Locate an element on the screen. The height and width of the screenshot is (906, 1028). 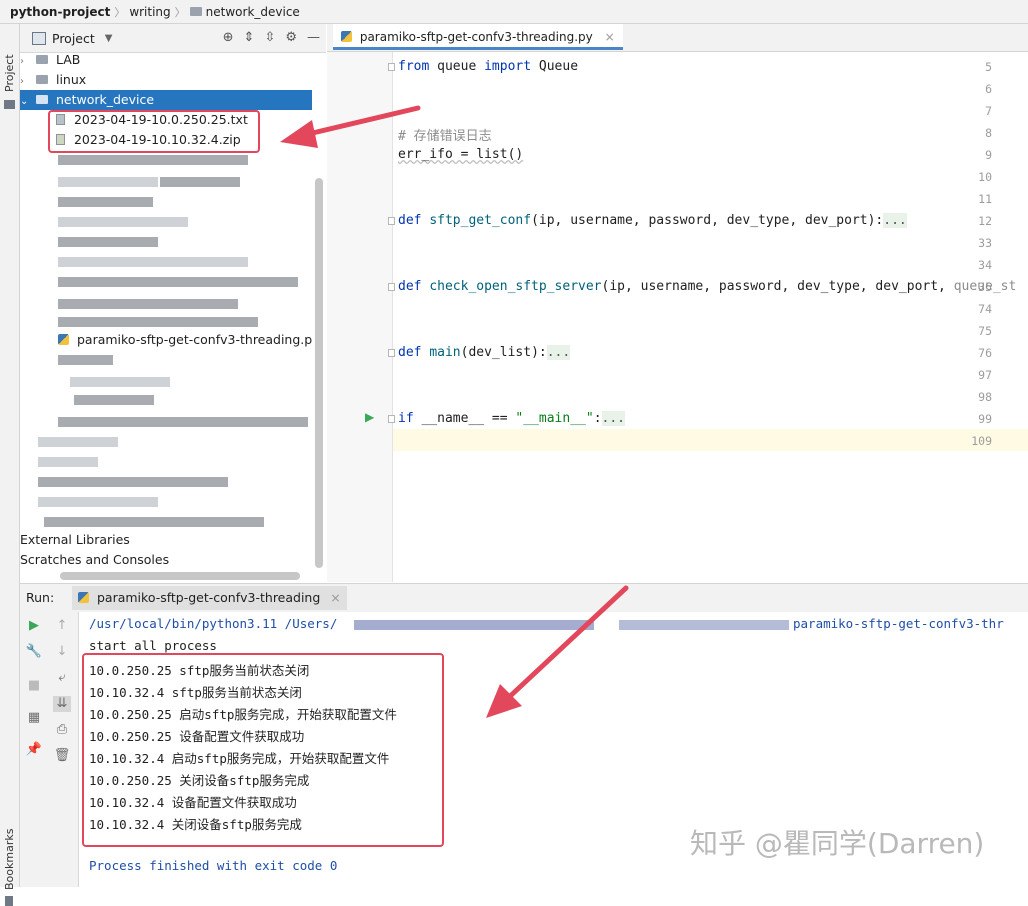
breadcrumb-writing: writing is located at coordinates (149, 12).